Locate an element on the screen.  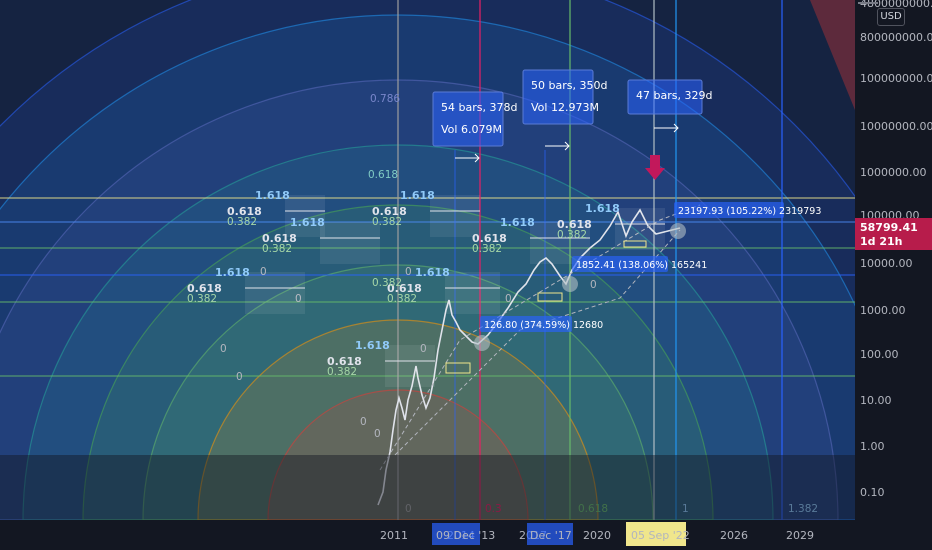
callout-line1-1: 50 bars, 350d is located at coordinates (569, 85).